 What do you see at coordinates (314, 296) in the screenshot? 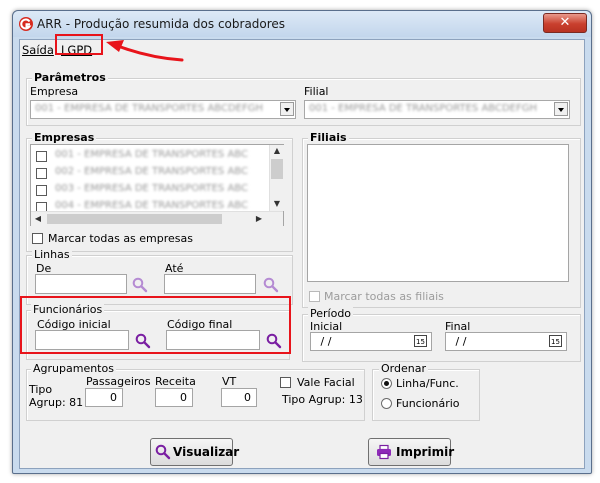
I see `marcar-todas-filiais-checkbox` at bounding box center [314, 296].